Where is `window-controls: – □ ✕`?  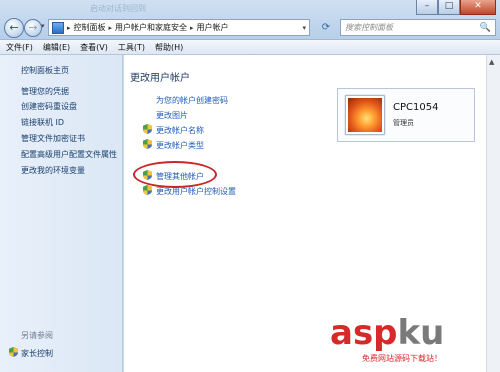 window-controls: – □ ✕ is located at coordinates (456, 7).